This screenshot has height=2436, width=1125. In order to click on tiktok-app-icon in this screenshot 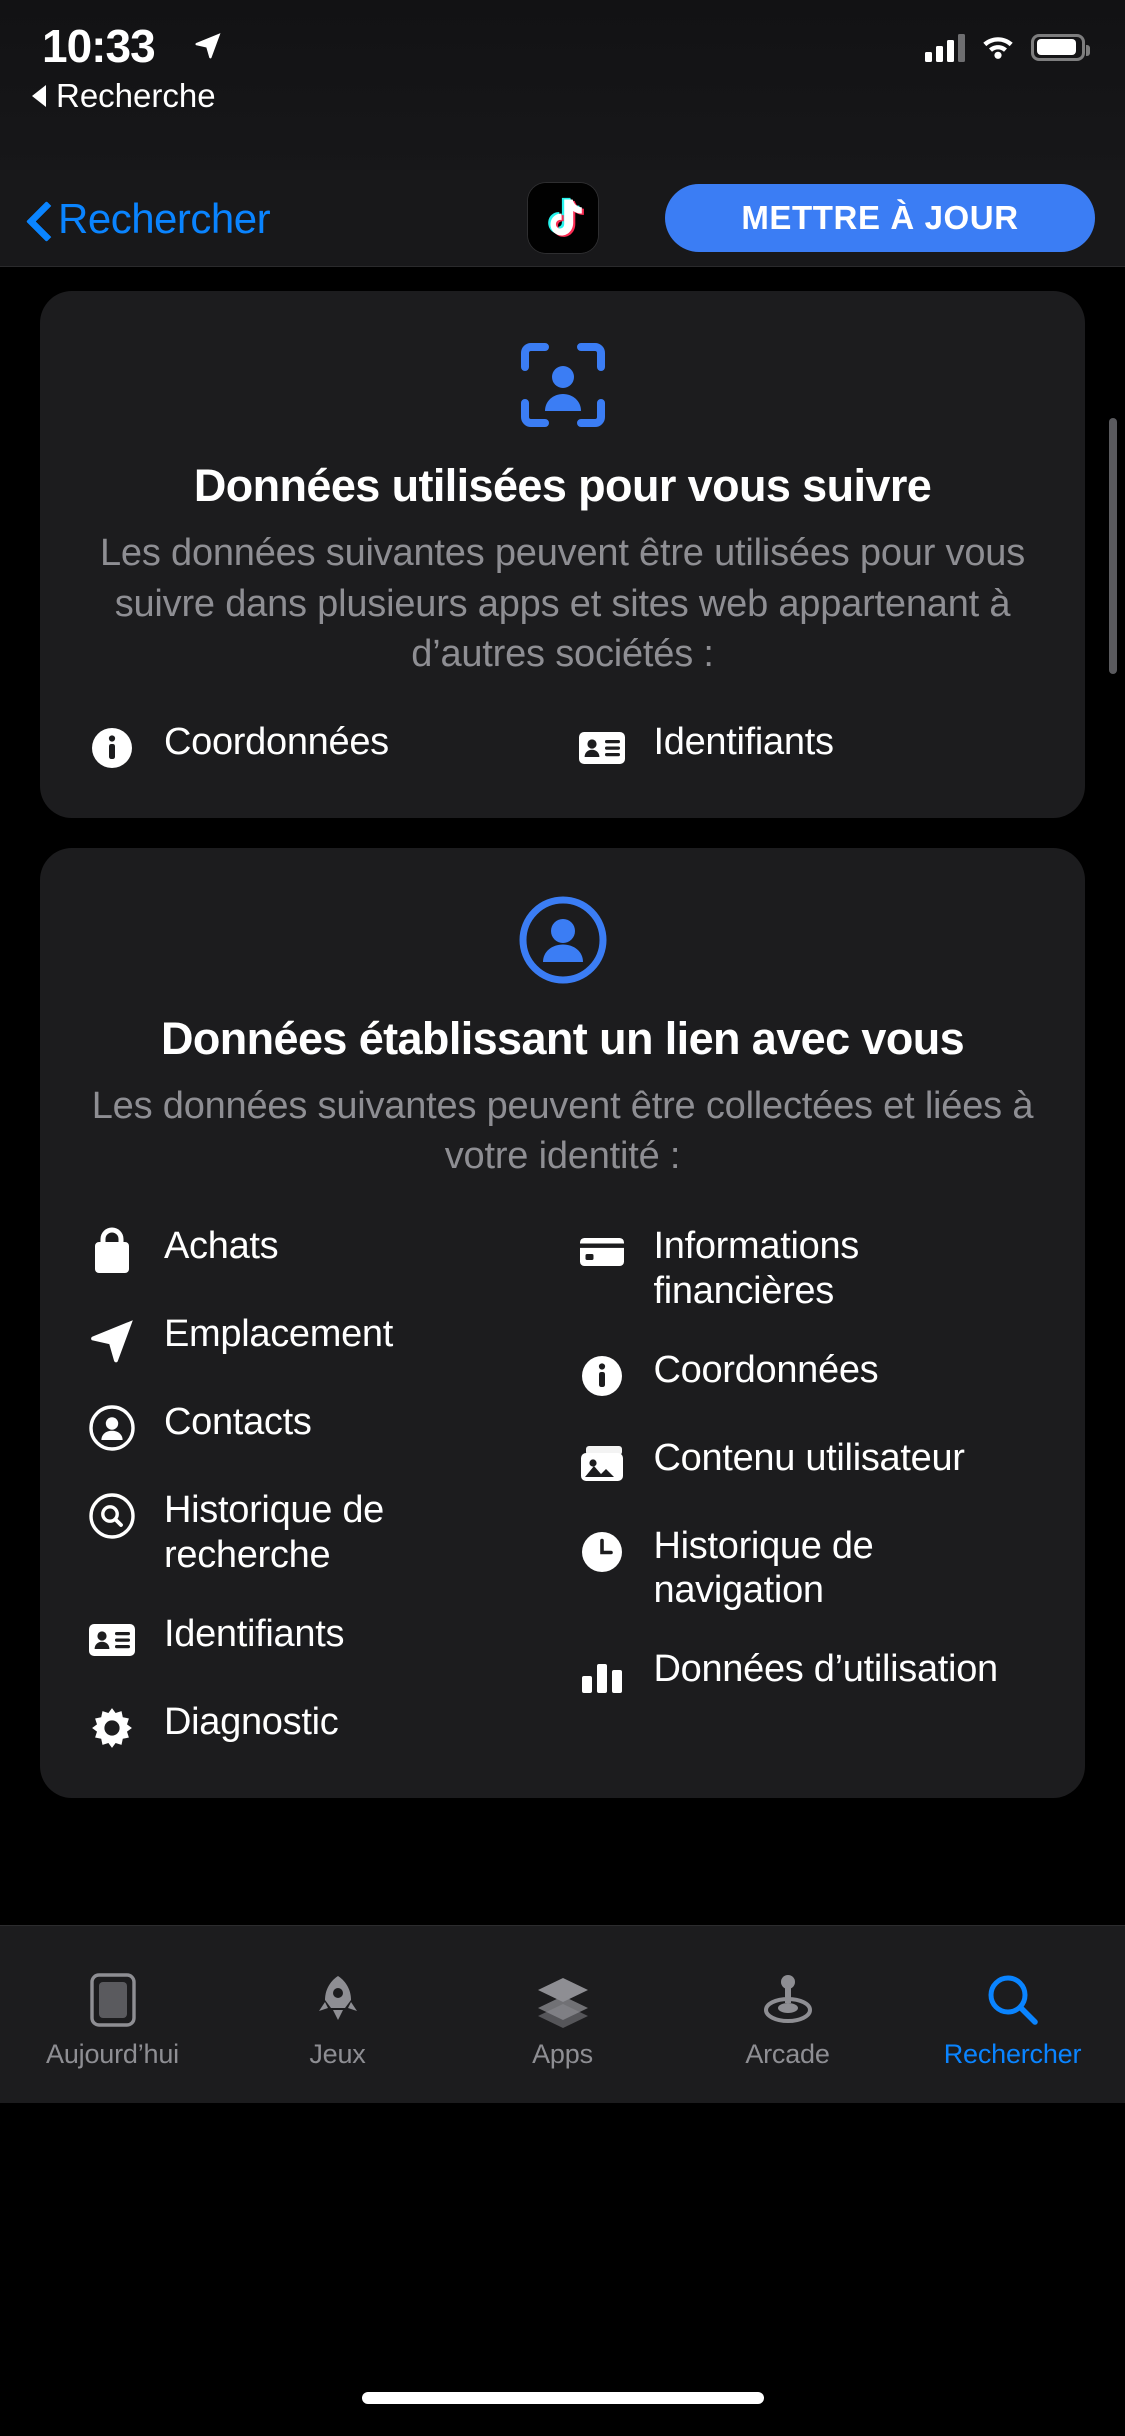, I will do `click(562, 218)`.